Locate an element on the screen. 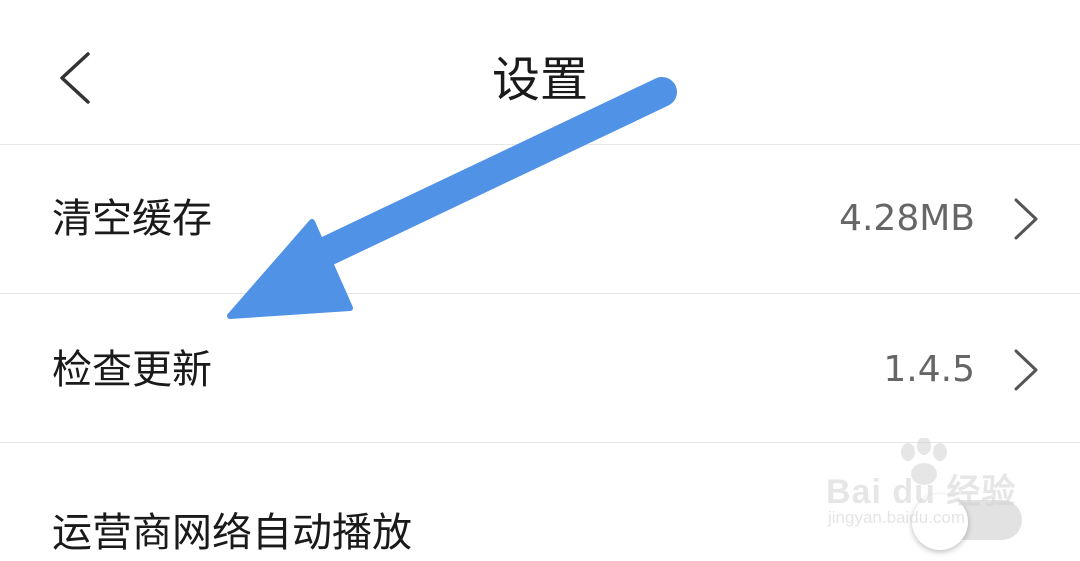  carrier-autoplay-label: 运营商网络自动播放 is located at coordinates (232, 533).